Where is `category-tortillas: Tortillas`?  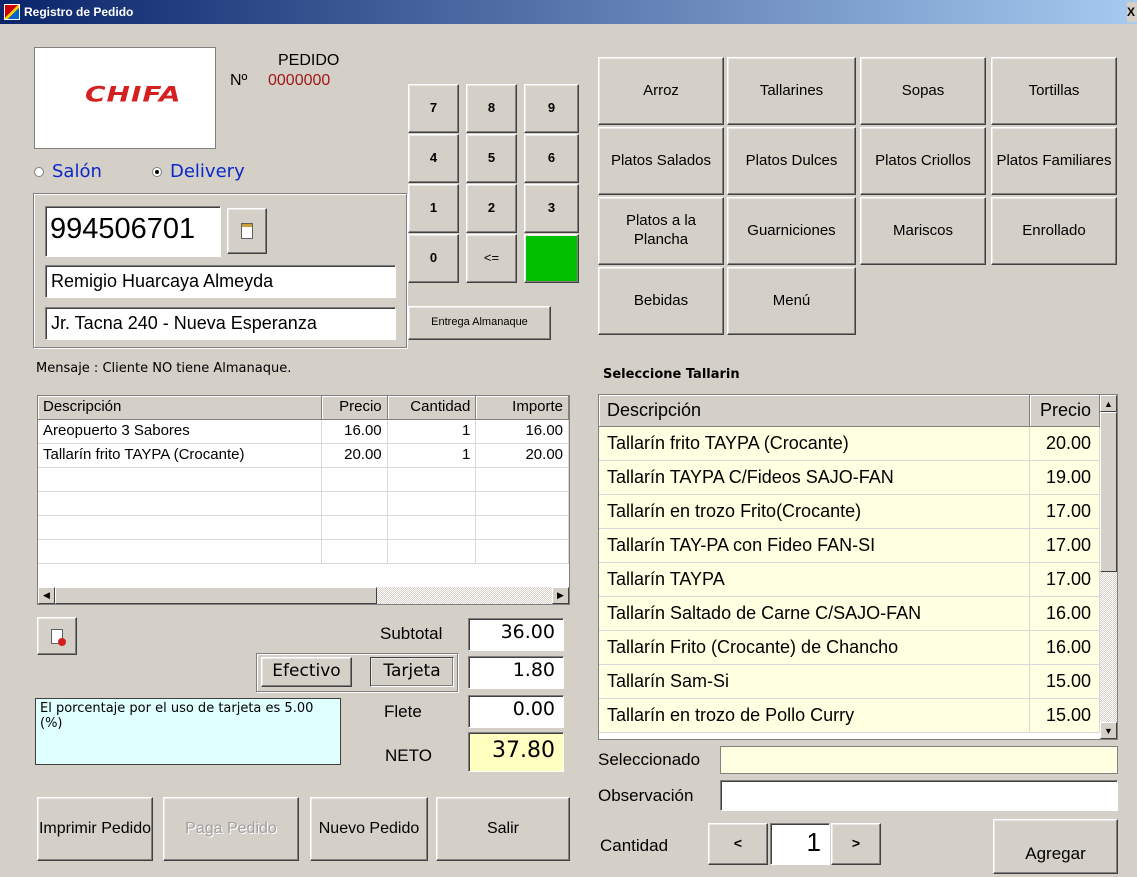
category-tortillas: Tortillas is located at coordinates (1054, 91).